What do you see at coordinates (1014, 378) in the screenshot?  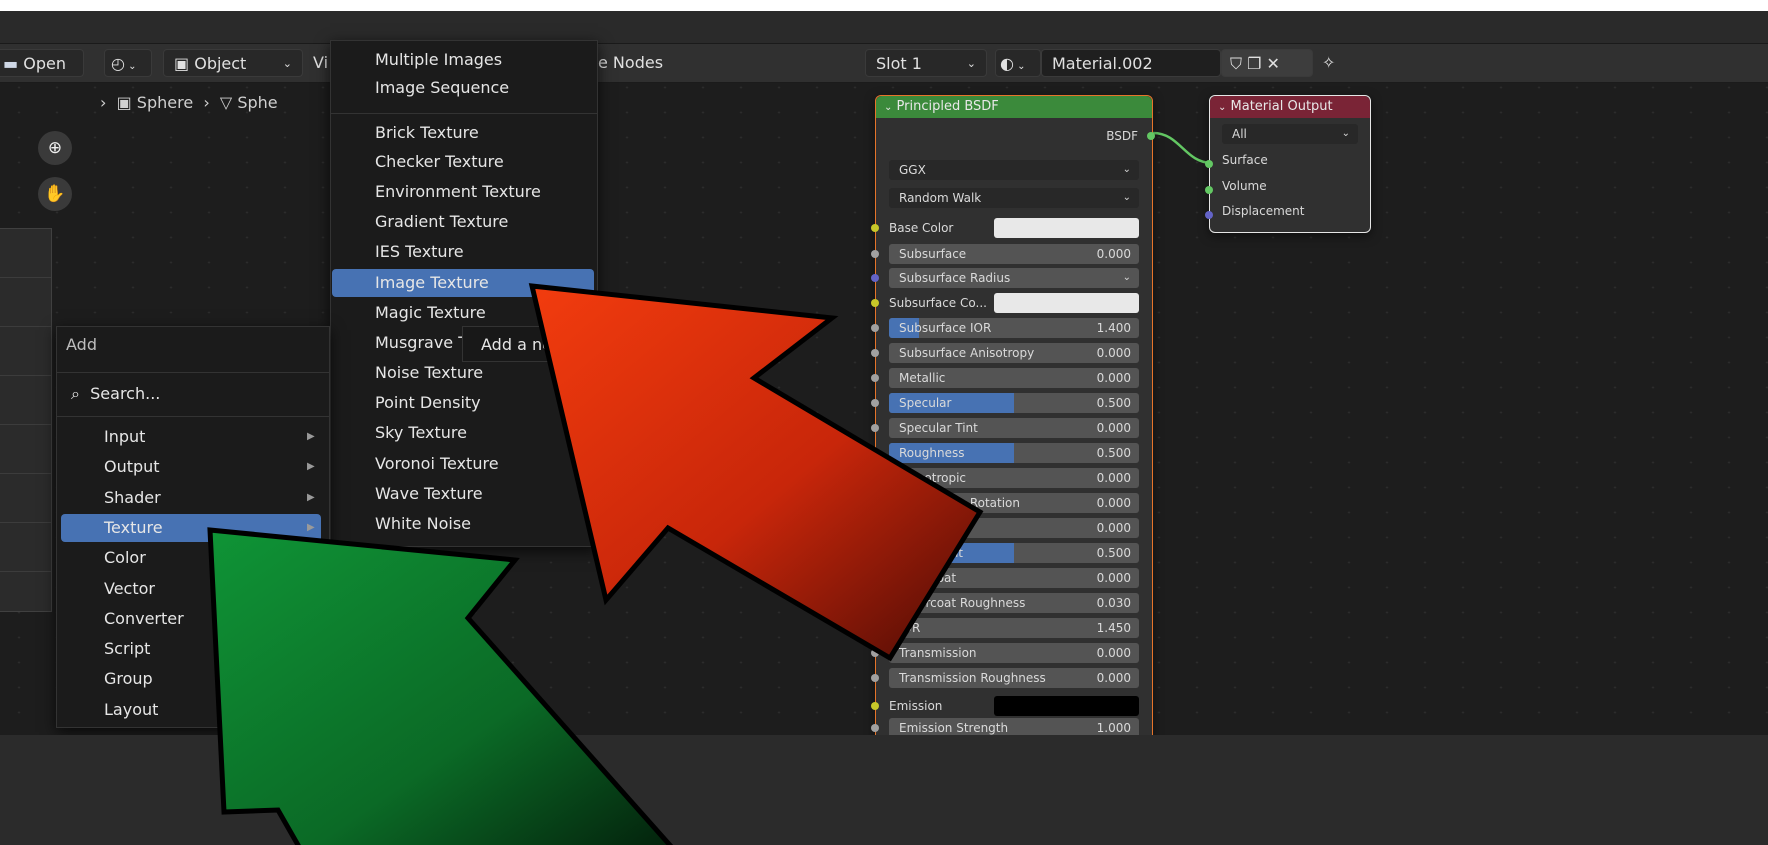 I see `property-slider: Metallic 0.000` at bounding box center [1014, 378].